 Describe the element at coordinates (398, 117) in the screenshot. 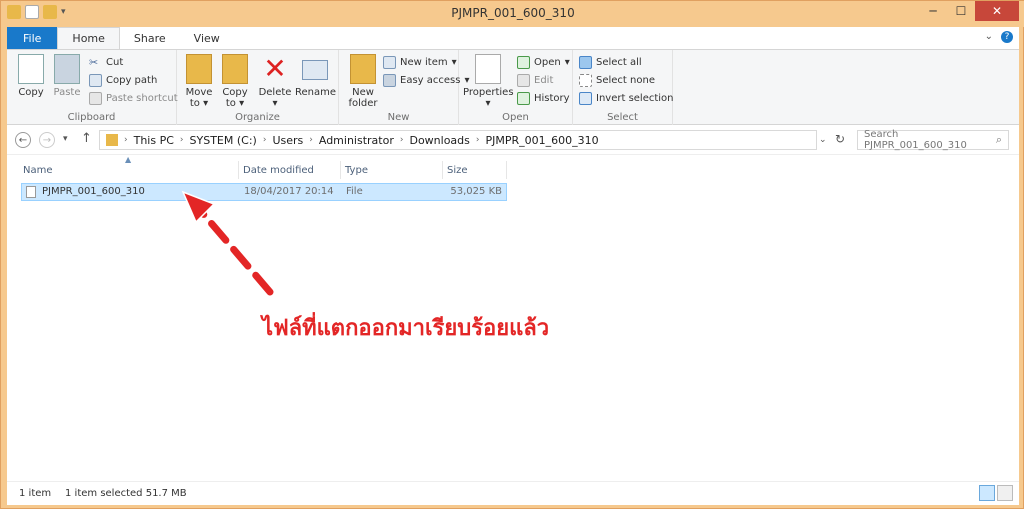

I see `new-label: New` at that location.